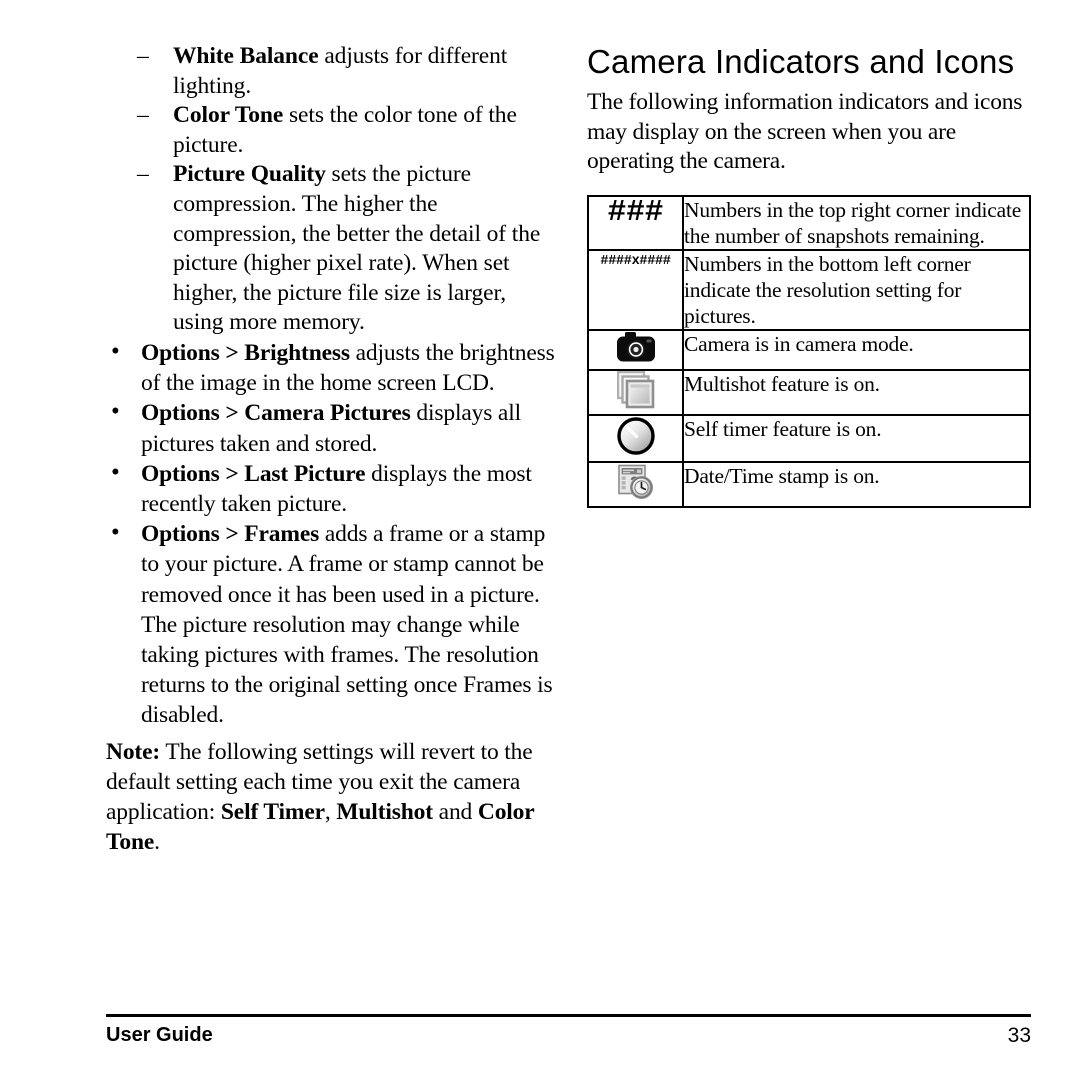 The image size is (1080, 1080). Describe the element at coordinates (384, 811) in the screenshot. I see `note-term-multishot: Multishot` at that location.